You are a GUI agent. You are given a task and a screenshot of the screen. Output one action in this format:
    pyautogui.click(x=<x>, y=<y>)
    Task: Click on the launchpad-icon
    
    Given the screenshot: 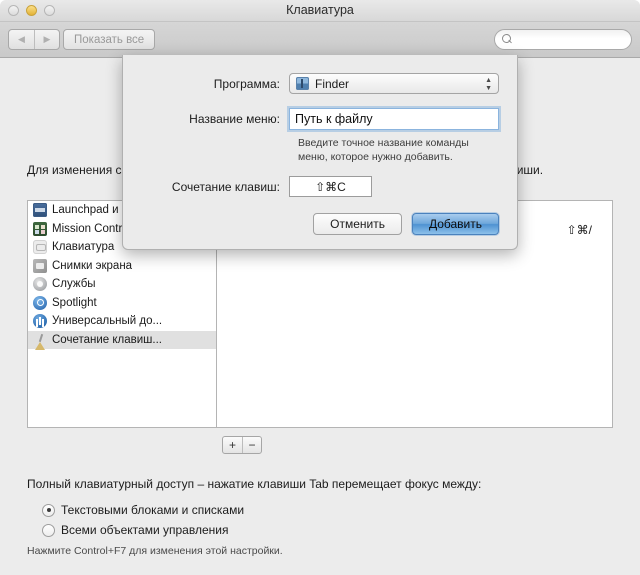 What is the action you would take?
    pyautogui.click(x=40, y=210)
    